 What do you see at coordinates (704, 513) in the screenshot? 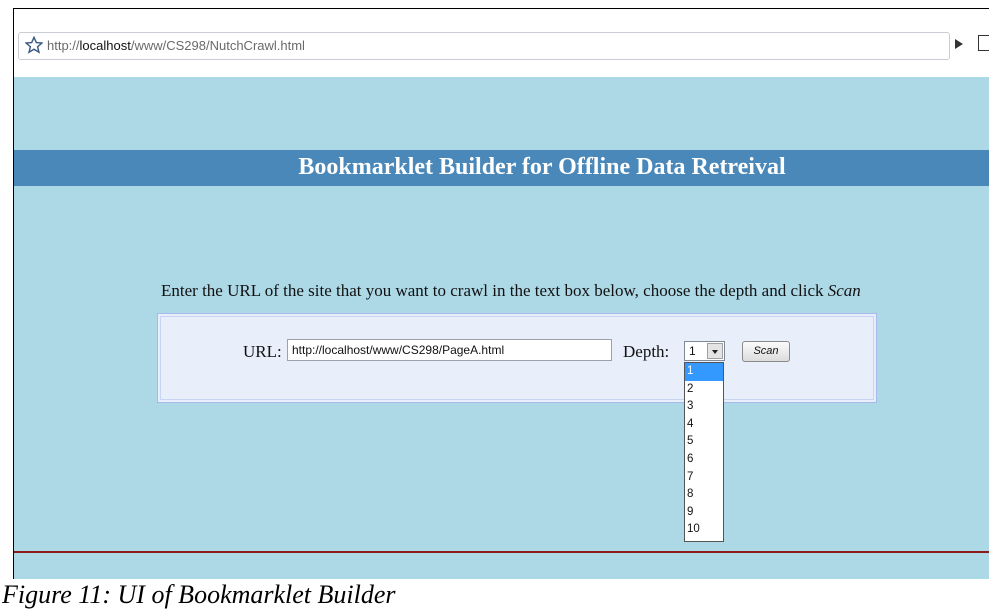
I see `depth-option: 9` at bounding box center [704, 513].